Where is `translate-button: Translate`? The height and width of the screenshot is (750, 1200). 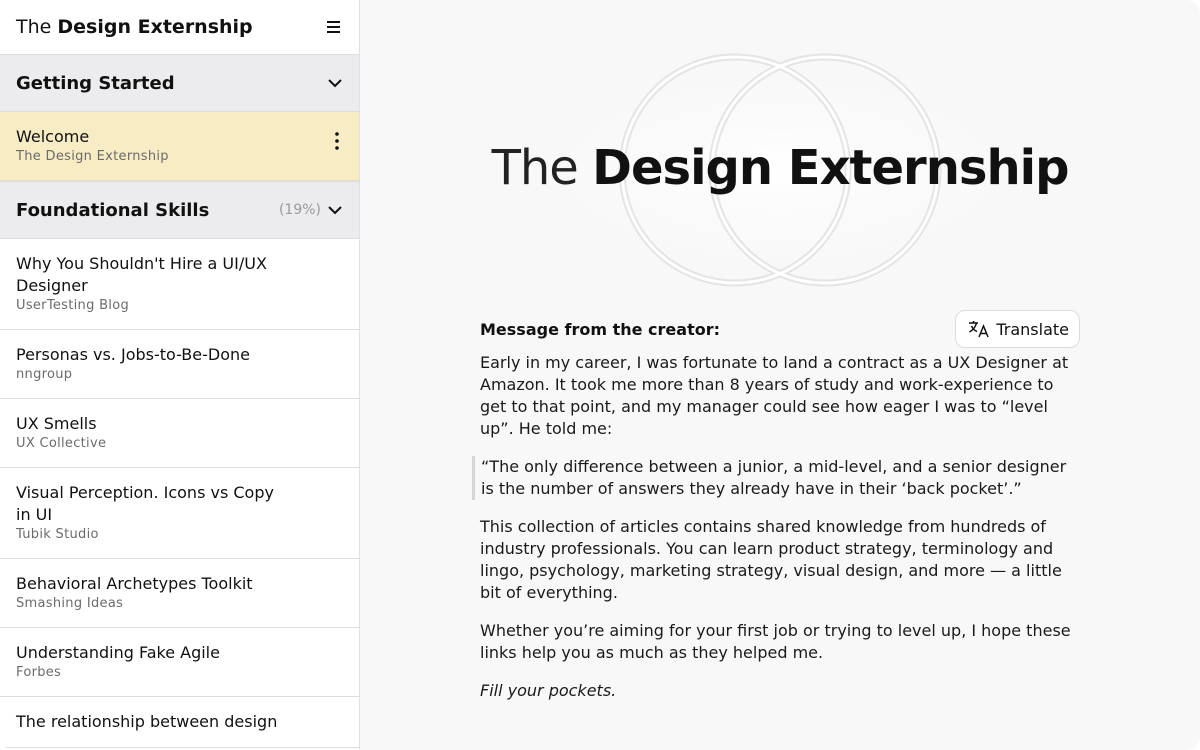 translate-button: Translate is located at coordinates (1017, 329).